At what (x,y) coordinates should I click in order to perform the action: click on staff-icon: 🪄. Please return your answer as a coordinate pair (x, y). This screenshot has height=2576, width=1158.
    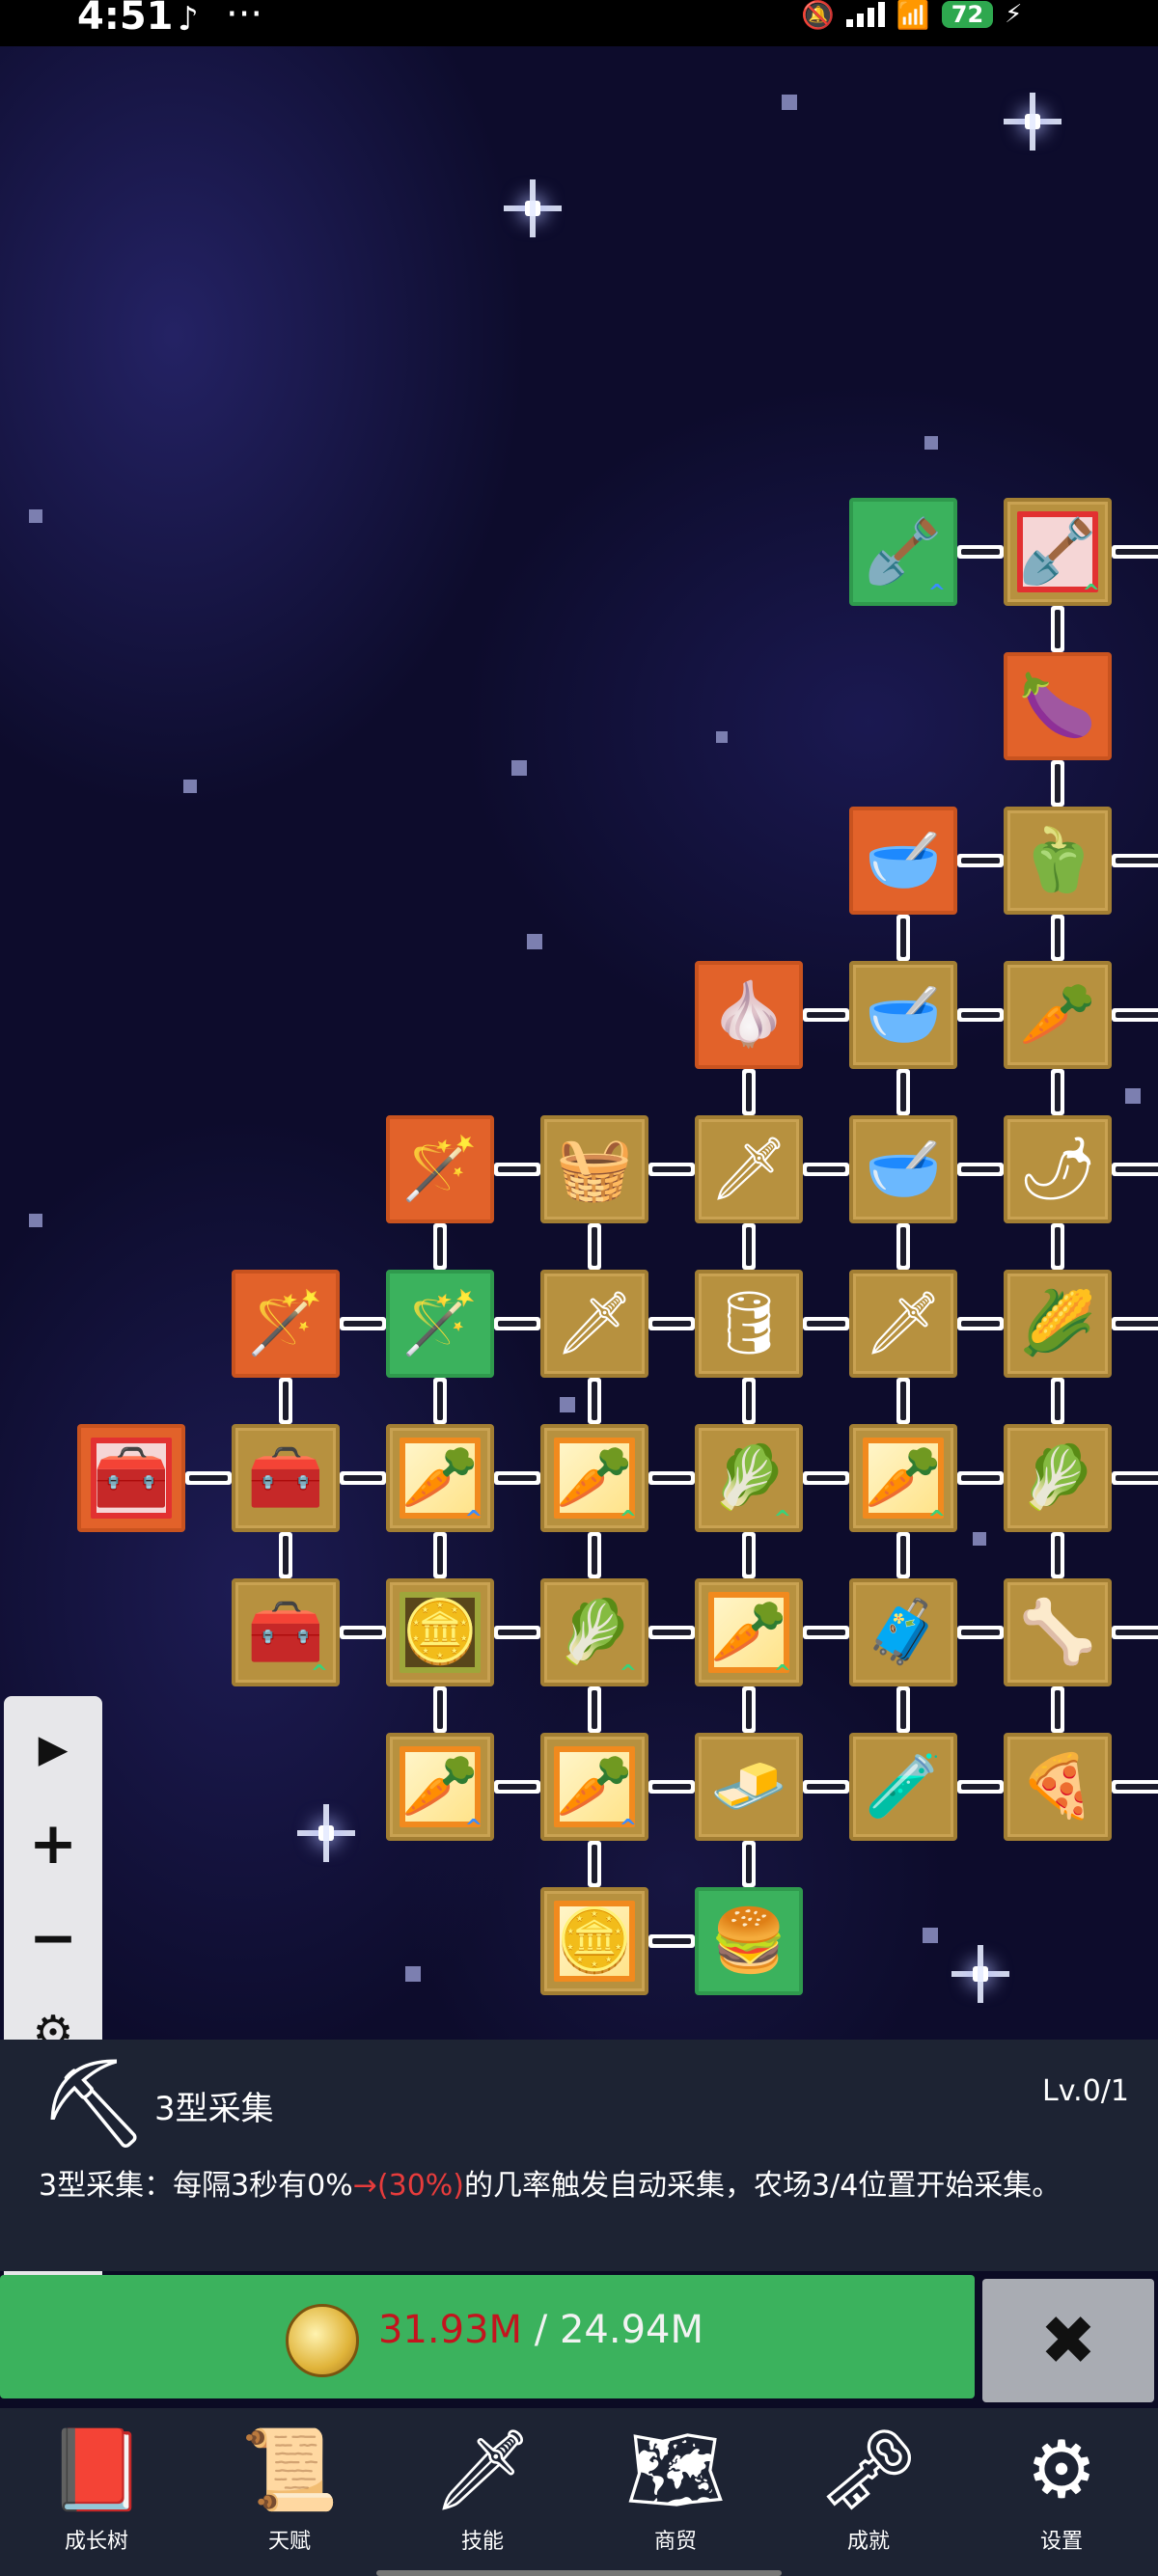
    Looking at the image, I should click on (440, 1324).